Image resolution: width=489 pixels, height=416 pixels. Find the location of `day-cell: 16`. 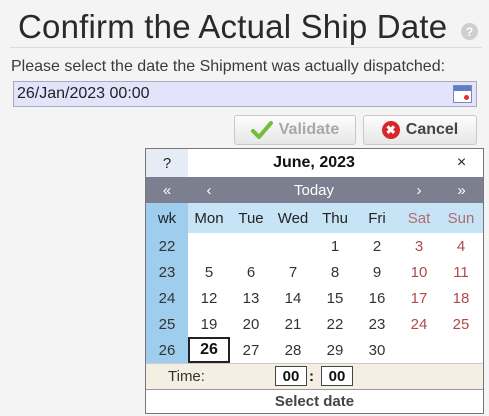

day-cell: 16 is located at coordinates (377, 298).